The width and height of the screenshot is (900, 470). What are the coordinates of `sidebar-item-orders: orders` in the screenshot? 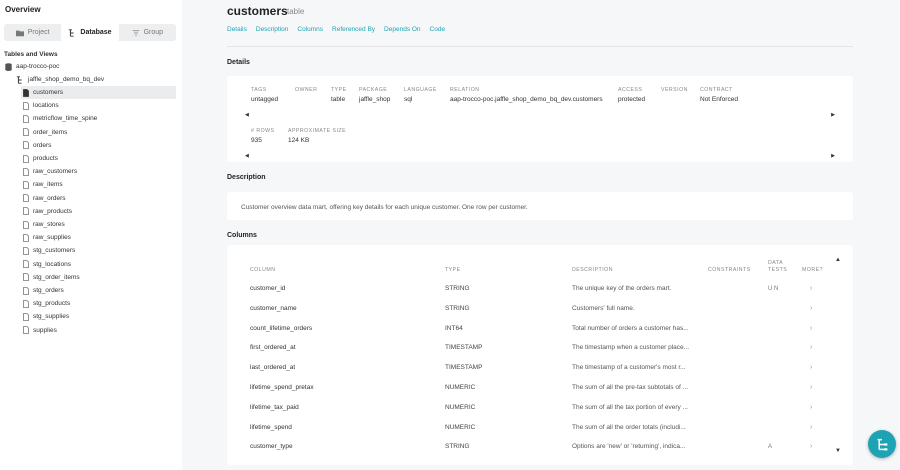 It's located at (36, 145).